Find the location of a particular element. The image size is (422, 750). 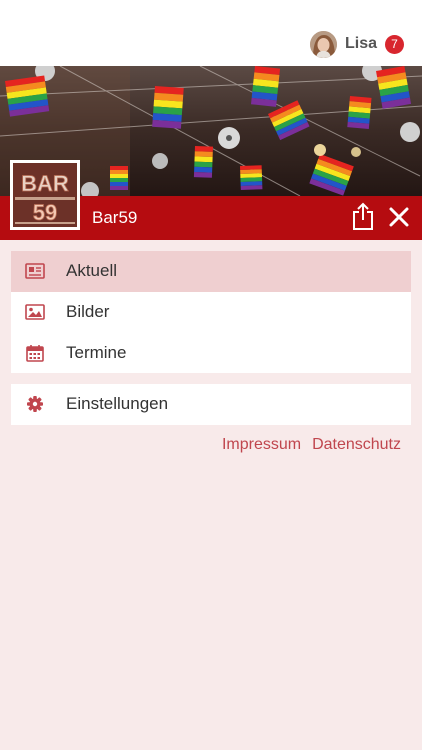

svg-text: BAR is located at coordinates (45, 183).